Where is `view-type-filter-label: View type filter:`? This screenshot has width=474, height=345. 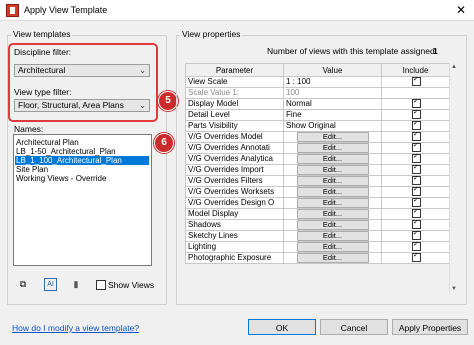
view-type-filter-label: View type filter: is located at coordinates (43, 92).